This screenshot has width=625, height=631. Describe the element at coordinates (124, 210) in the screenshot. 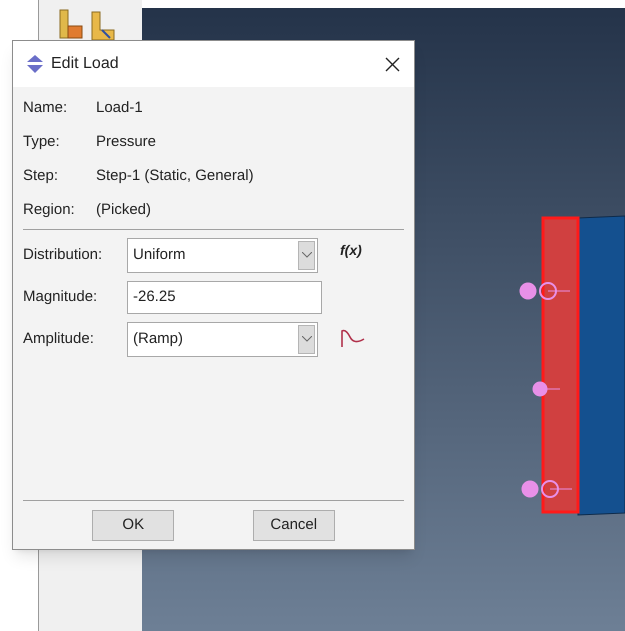

I see `info-value: (Picked)` at that location.